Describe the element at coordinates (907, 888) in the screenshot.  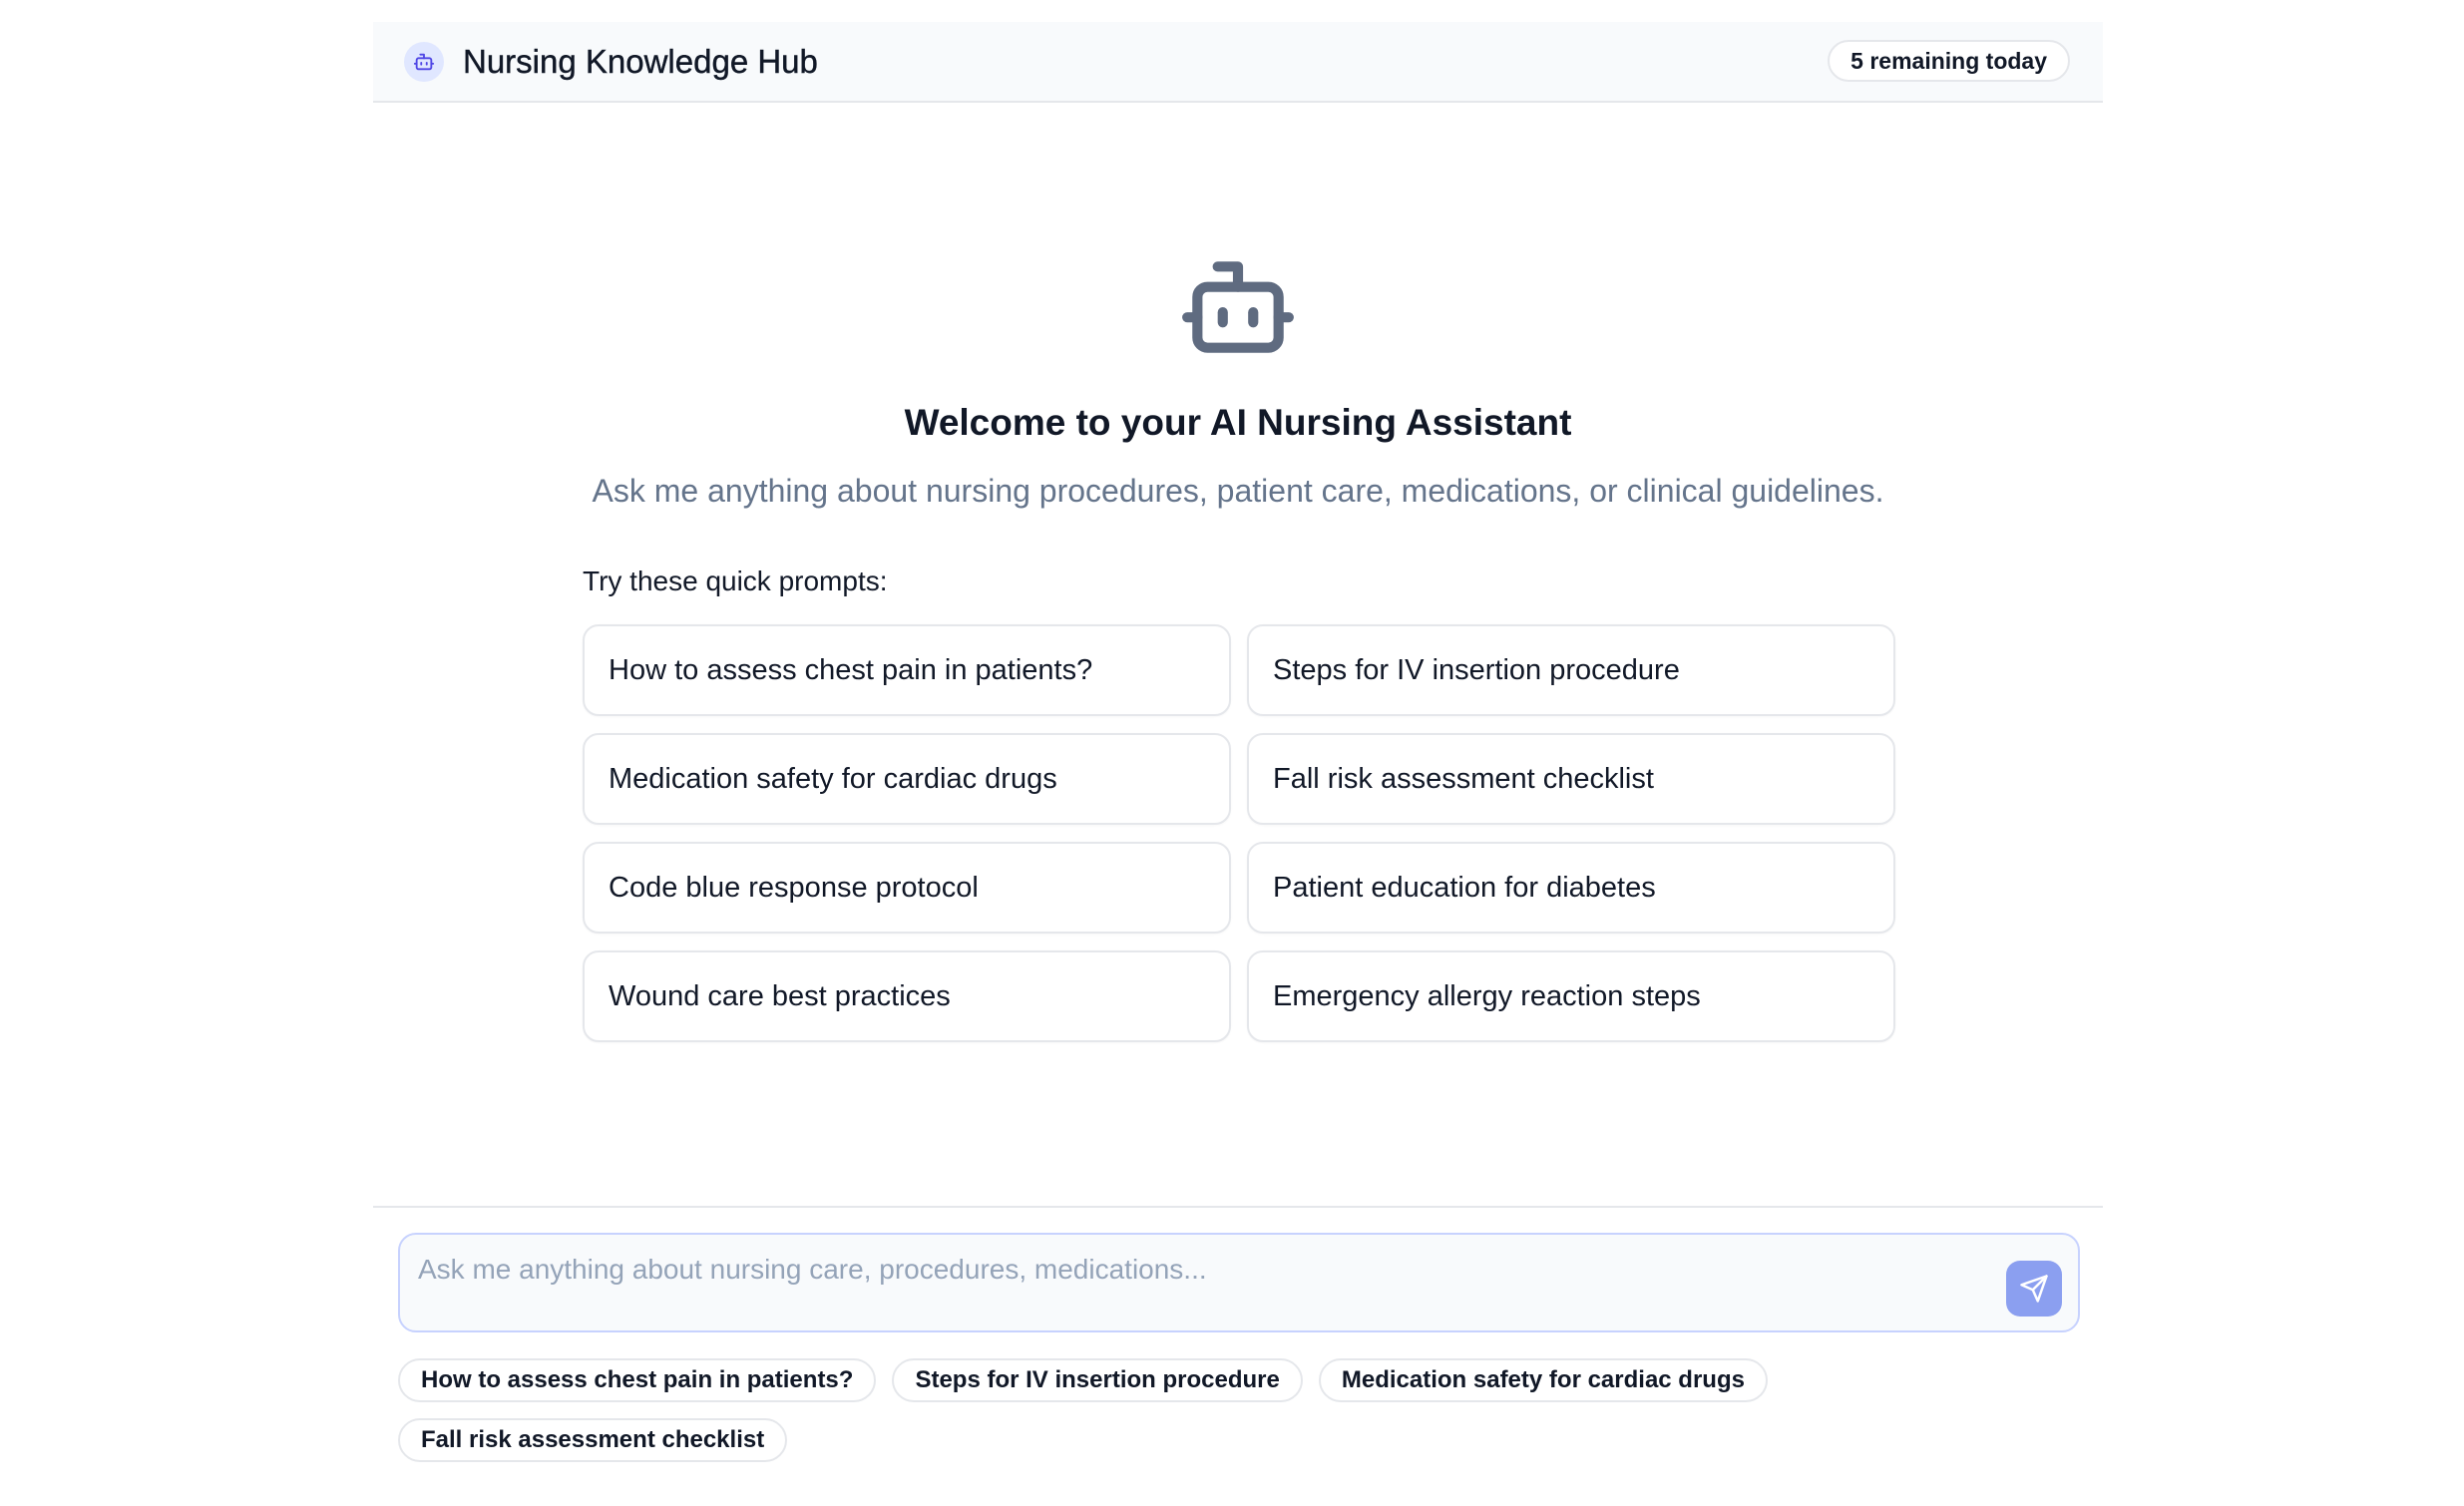
I see `quick-prompt-card: Code blue response protocol` at that location.